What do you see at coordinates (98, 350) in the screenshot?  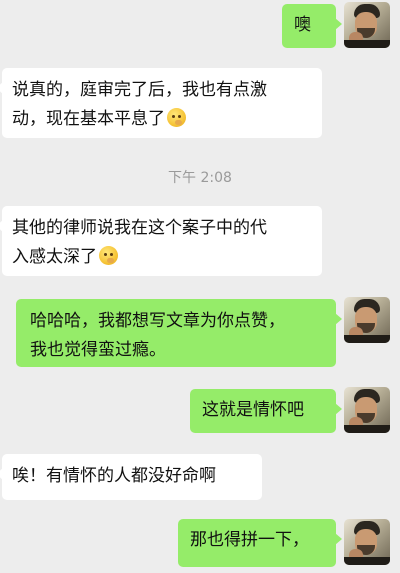 I see `message-text-line: 我也觉得蛮过瘾。` at bounding box center [98, 350].